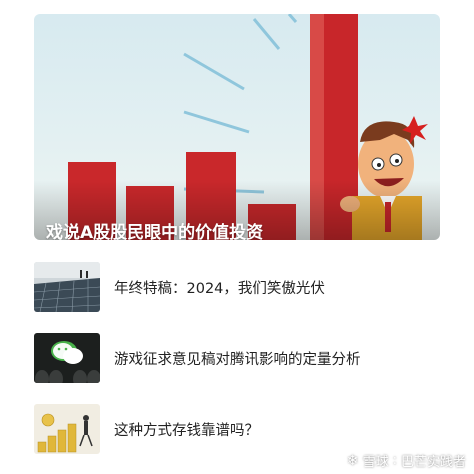  I want to click on article-title: 这种方式存钱靠谱吗？, so click(186, 429).